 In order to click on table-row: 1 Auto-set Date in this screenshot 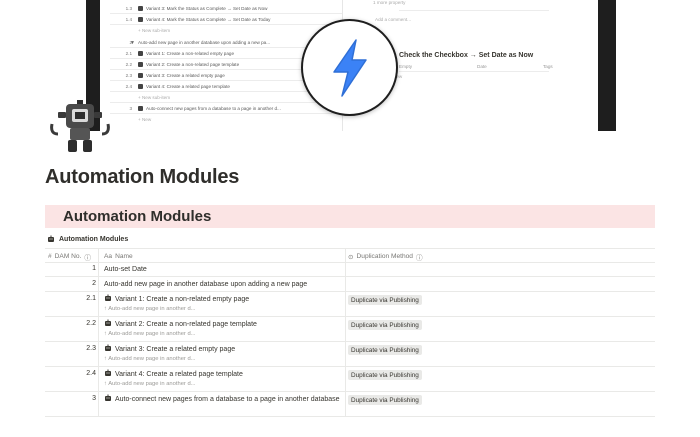, I will do `click(350, 270)`.